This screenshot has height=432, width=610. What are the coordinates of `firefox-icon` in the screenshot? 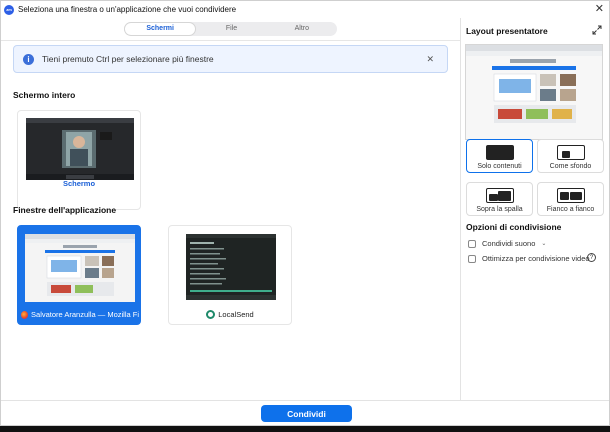 It's located at (25, 314).